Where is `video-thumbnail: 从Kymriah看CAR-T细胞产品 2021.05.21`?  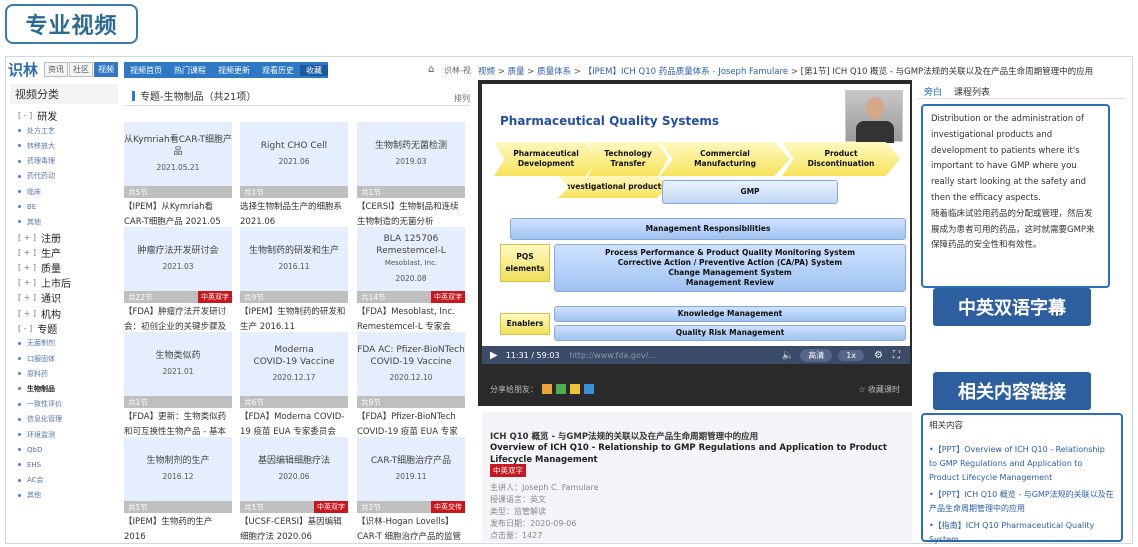 video-thumbnail: 从Kymriah看CAR-T细胞产品 2021.05.21 is located at coordinates (178, 154).